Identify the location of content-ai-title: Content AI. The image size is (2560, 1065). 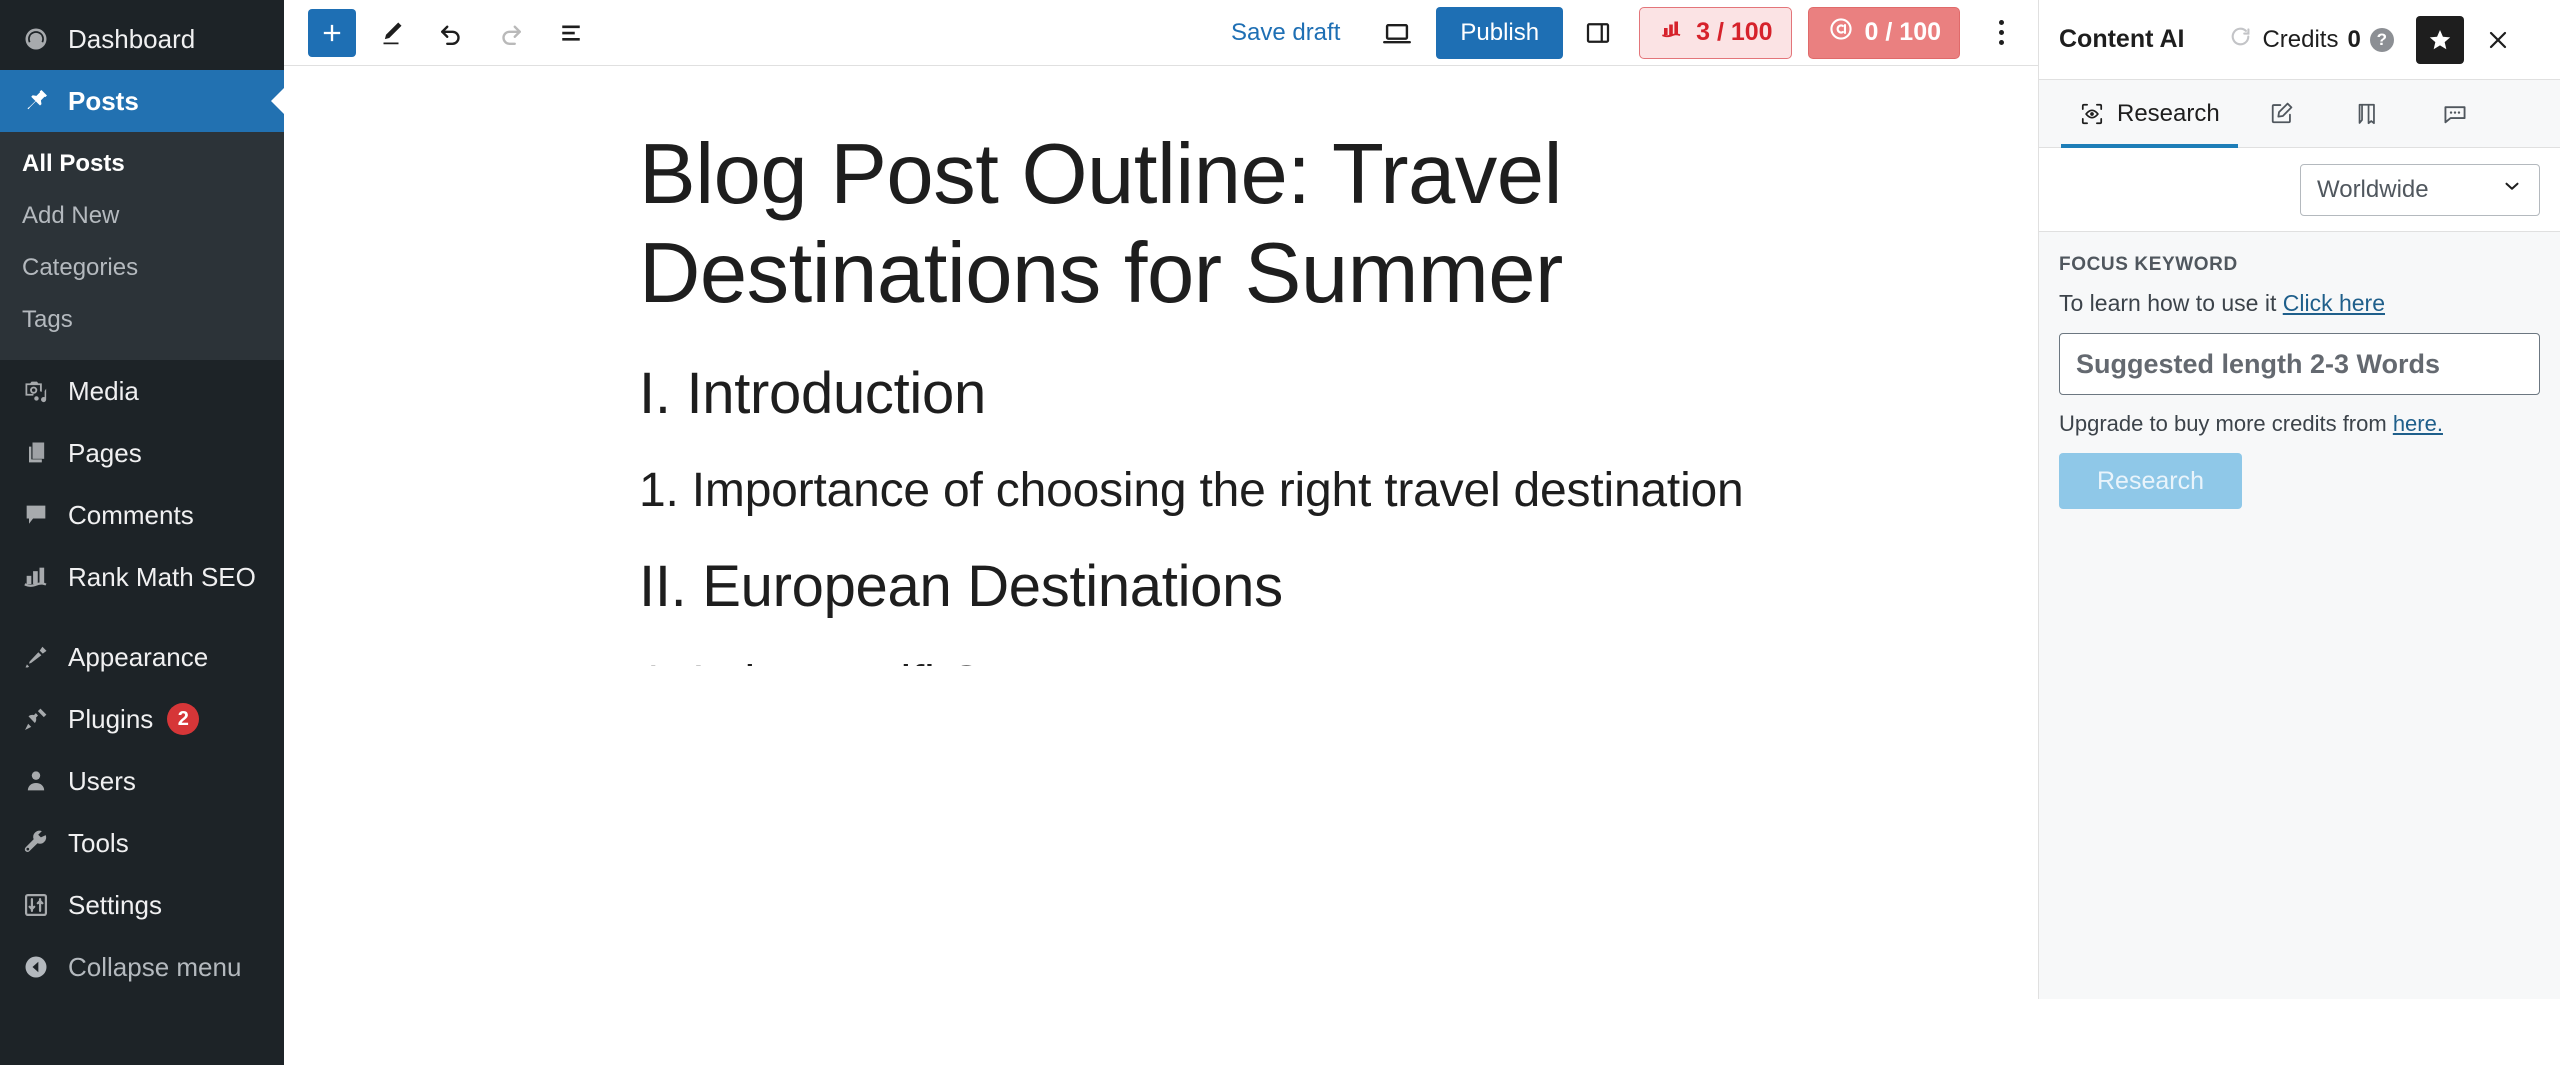
(2122, 39).